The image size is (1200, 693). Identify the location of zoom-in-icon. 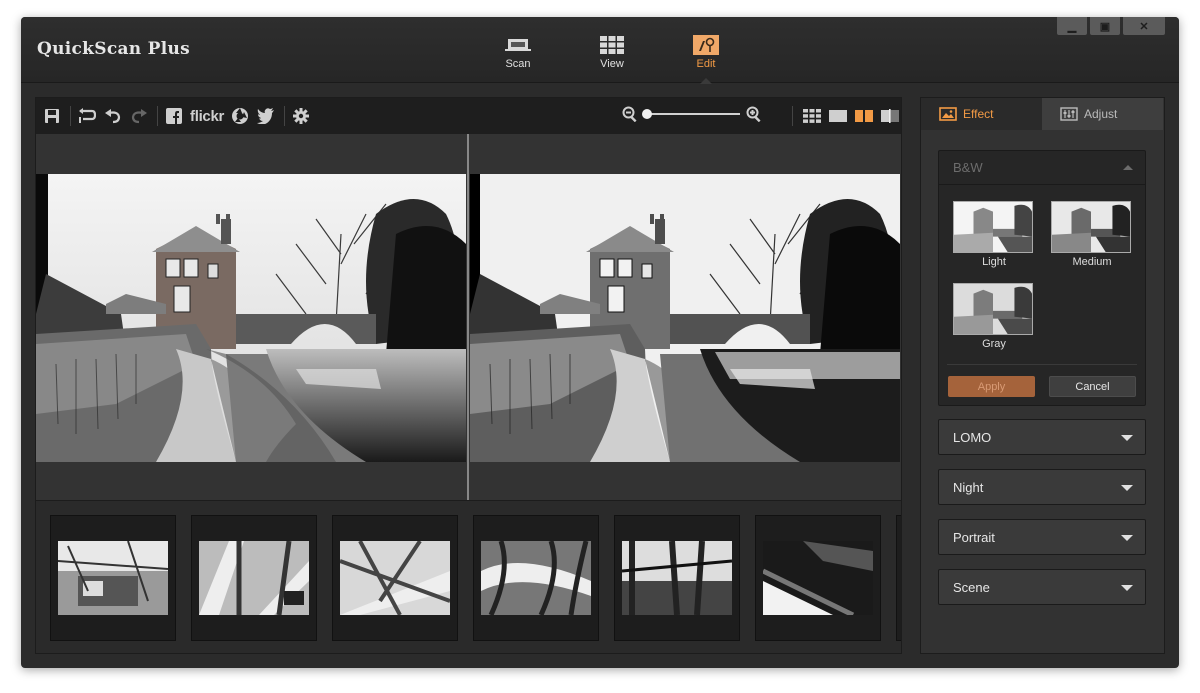
(754, 114).